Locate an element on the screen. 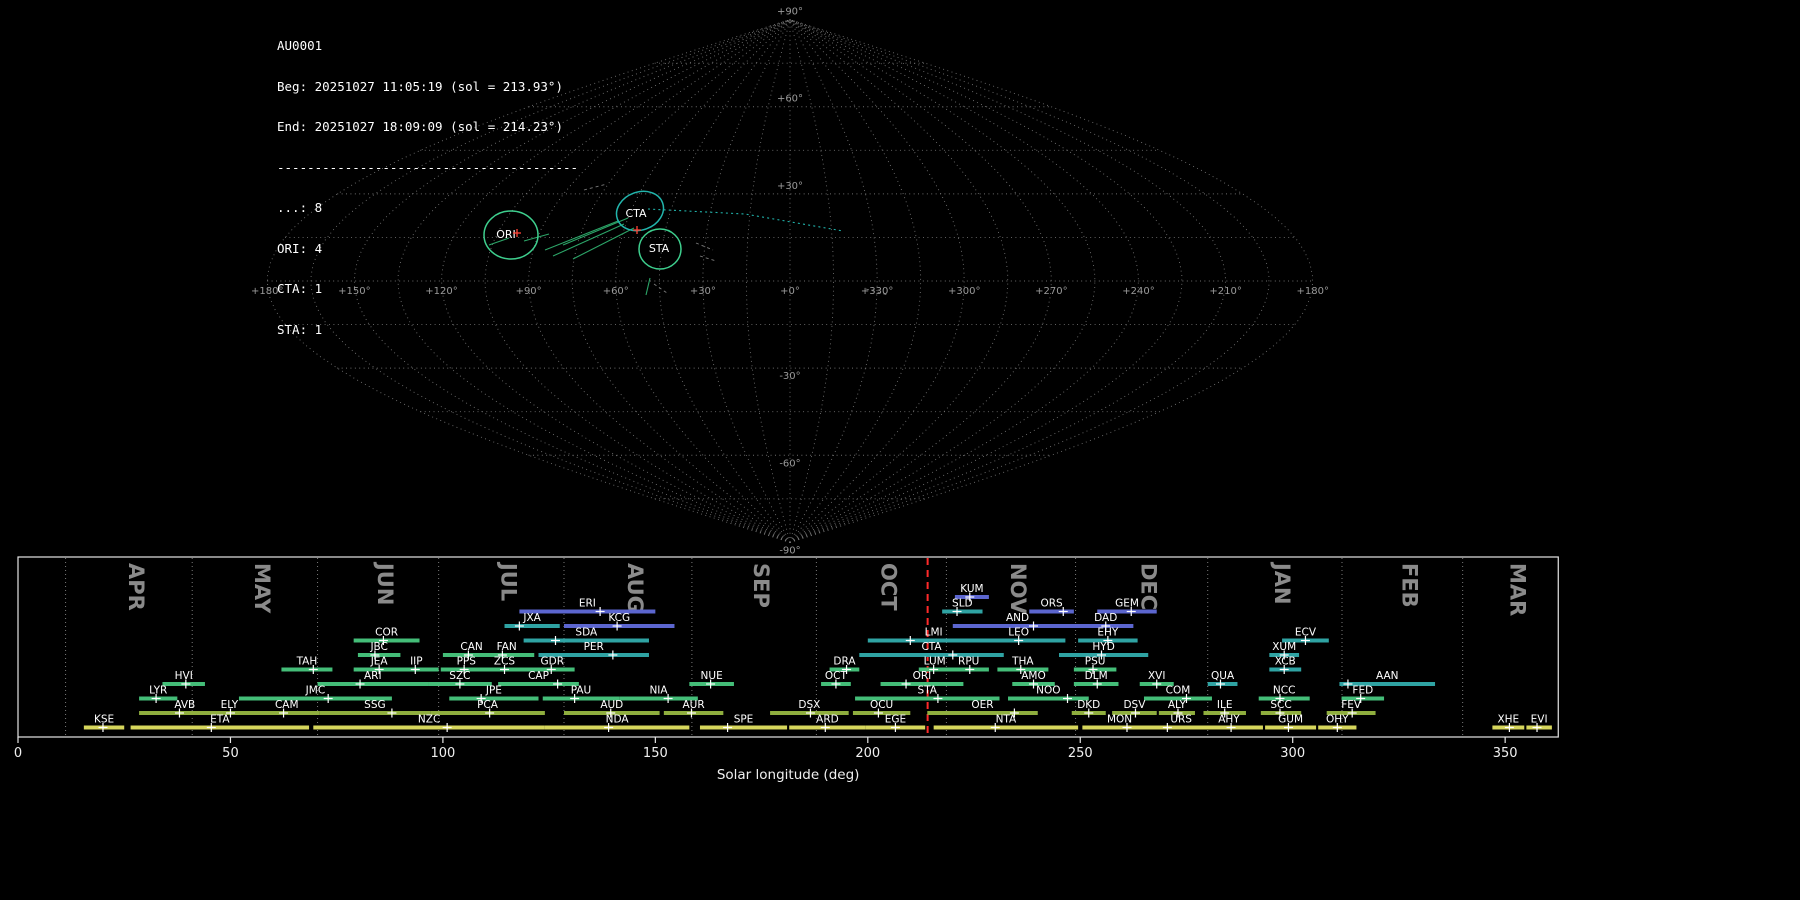 The image size is (1800, 900). lat-label: +60° is located at coordinates (790, 99).